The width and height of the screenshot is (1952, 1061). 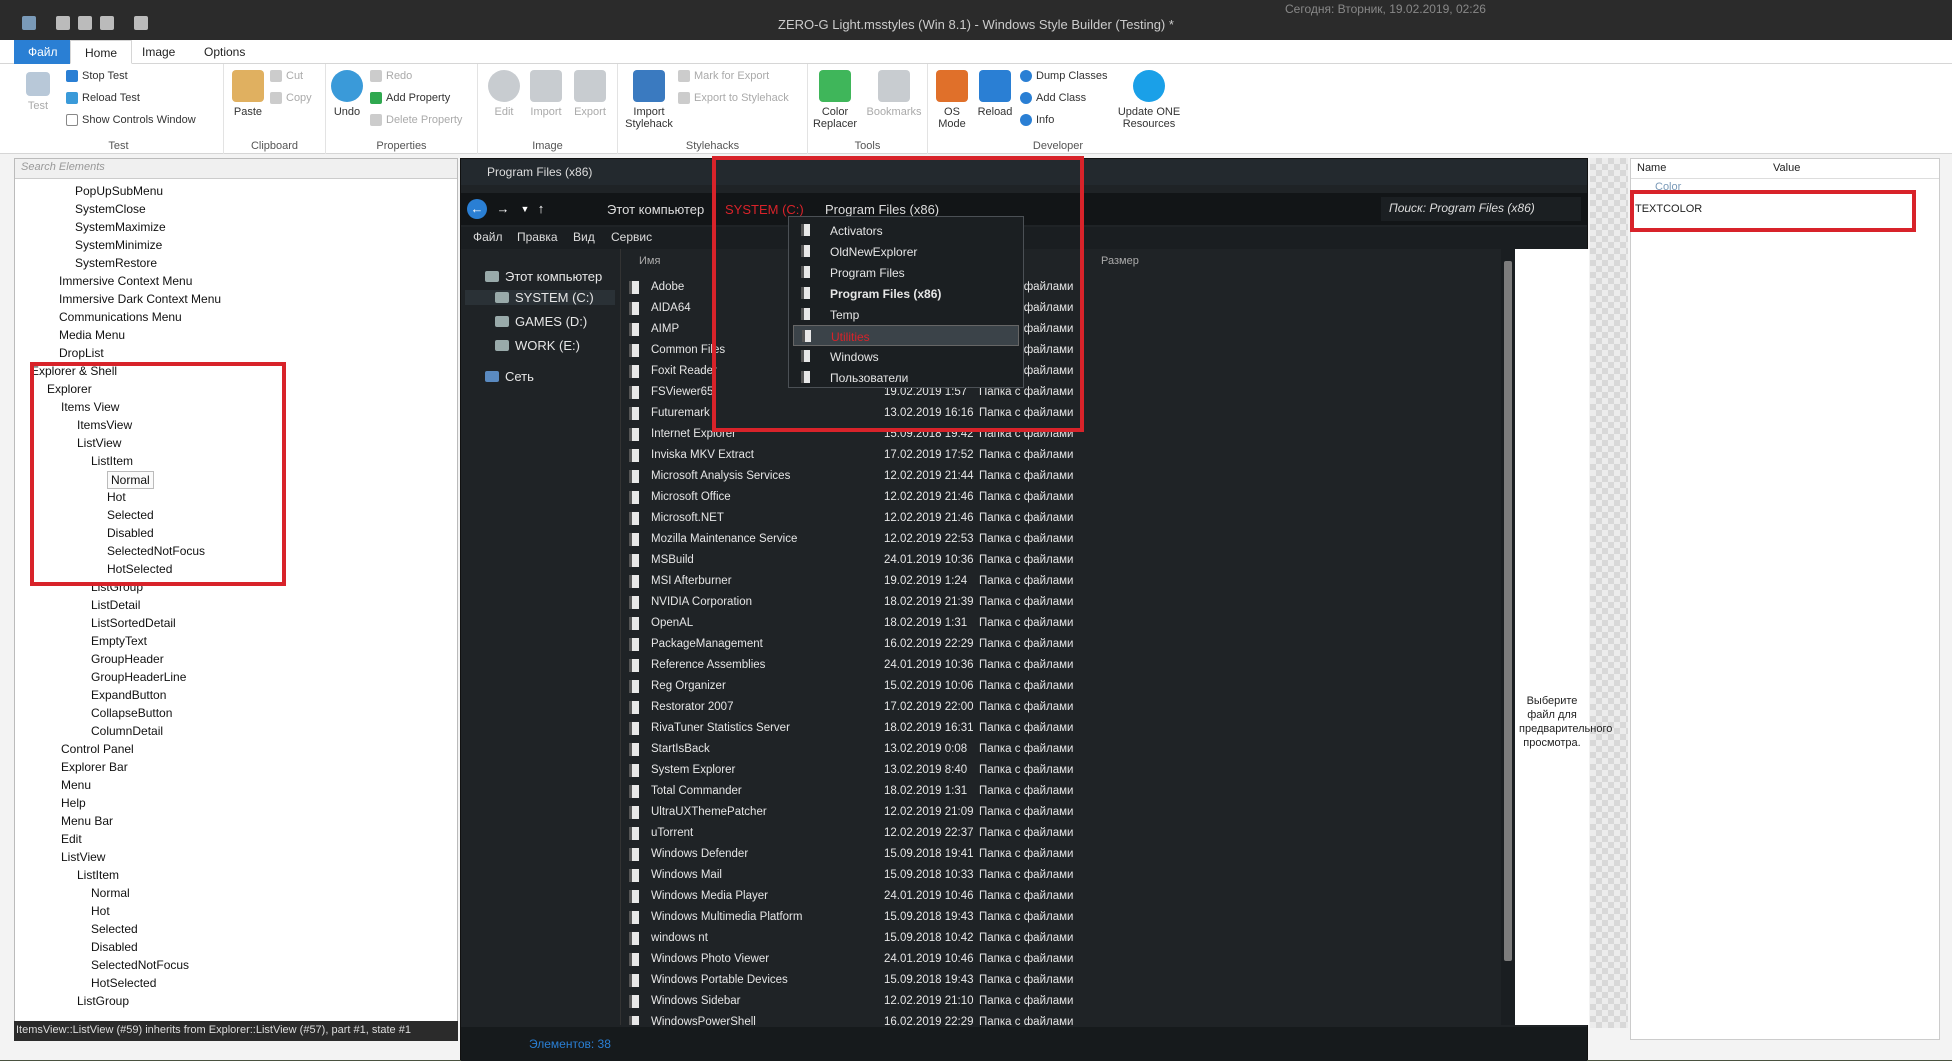 I want to click on import-stylehack-button: Import Stylehack, so click(x=649, y=100).